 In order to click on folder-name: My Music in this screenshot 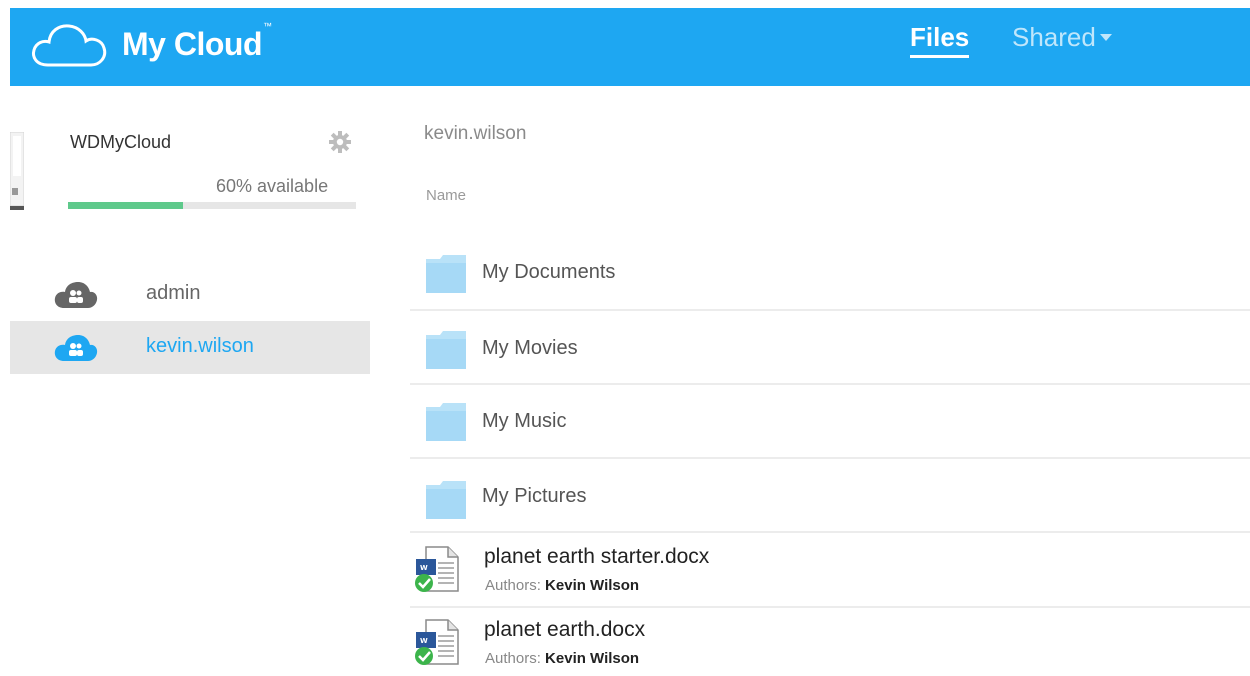, I will do `click(524, 421)`.